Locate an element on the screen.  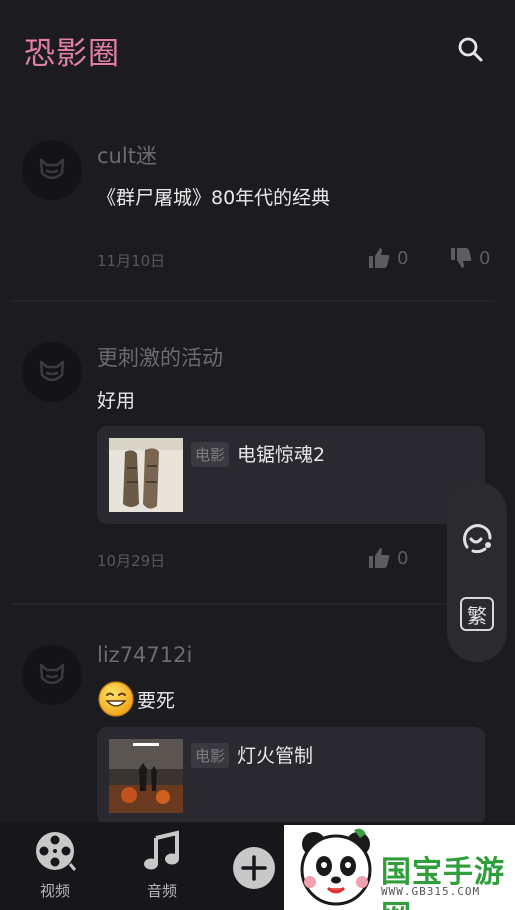
nav-item-audio: 音频 is located at coordinates (162, 866).